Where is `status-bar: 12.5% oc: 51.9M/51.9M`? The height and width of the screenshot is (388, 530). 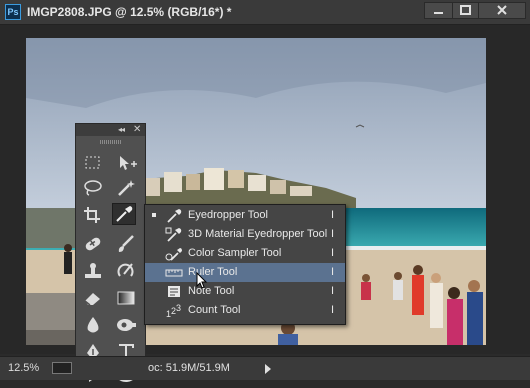 status-bar: 12.5% oc: 51.9M/51.9M is located at coordinates (265, 368).